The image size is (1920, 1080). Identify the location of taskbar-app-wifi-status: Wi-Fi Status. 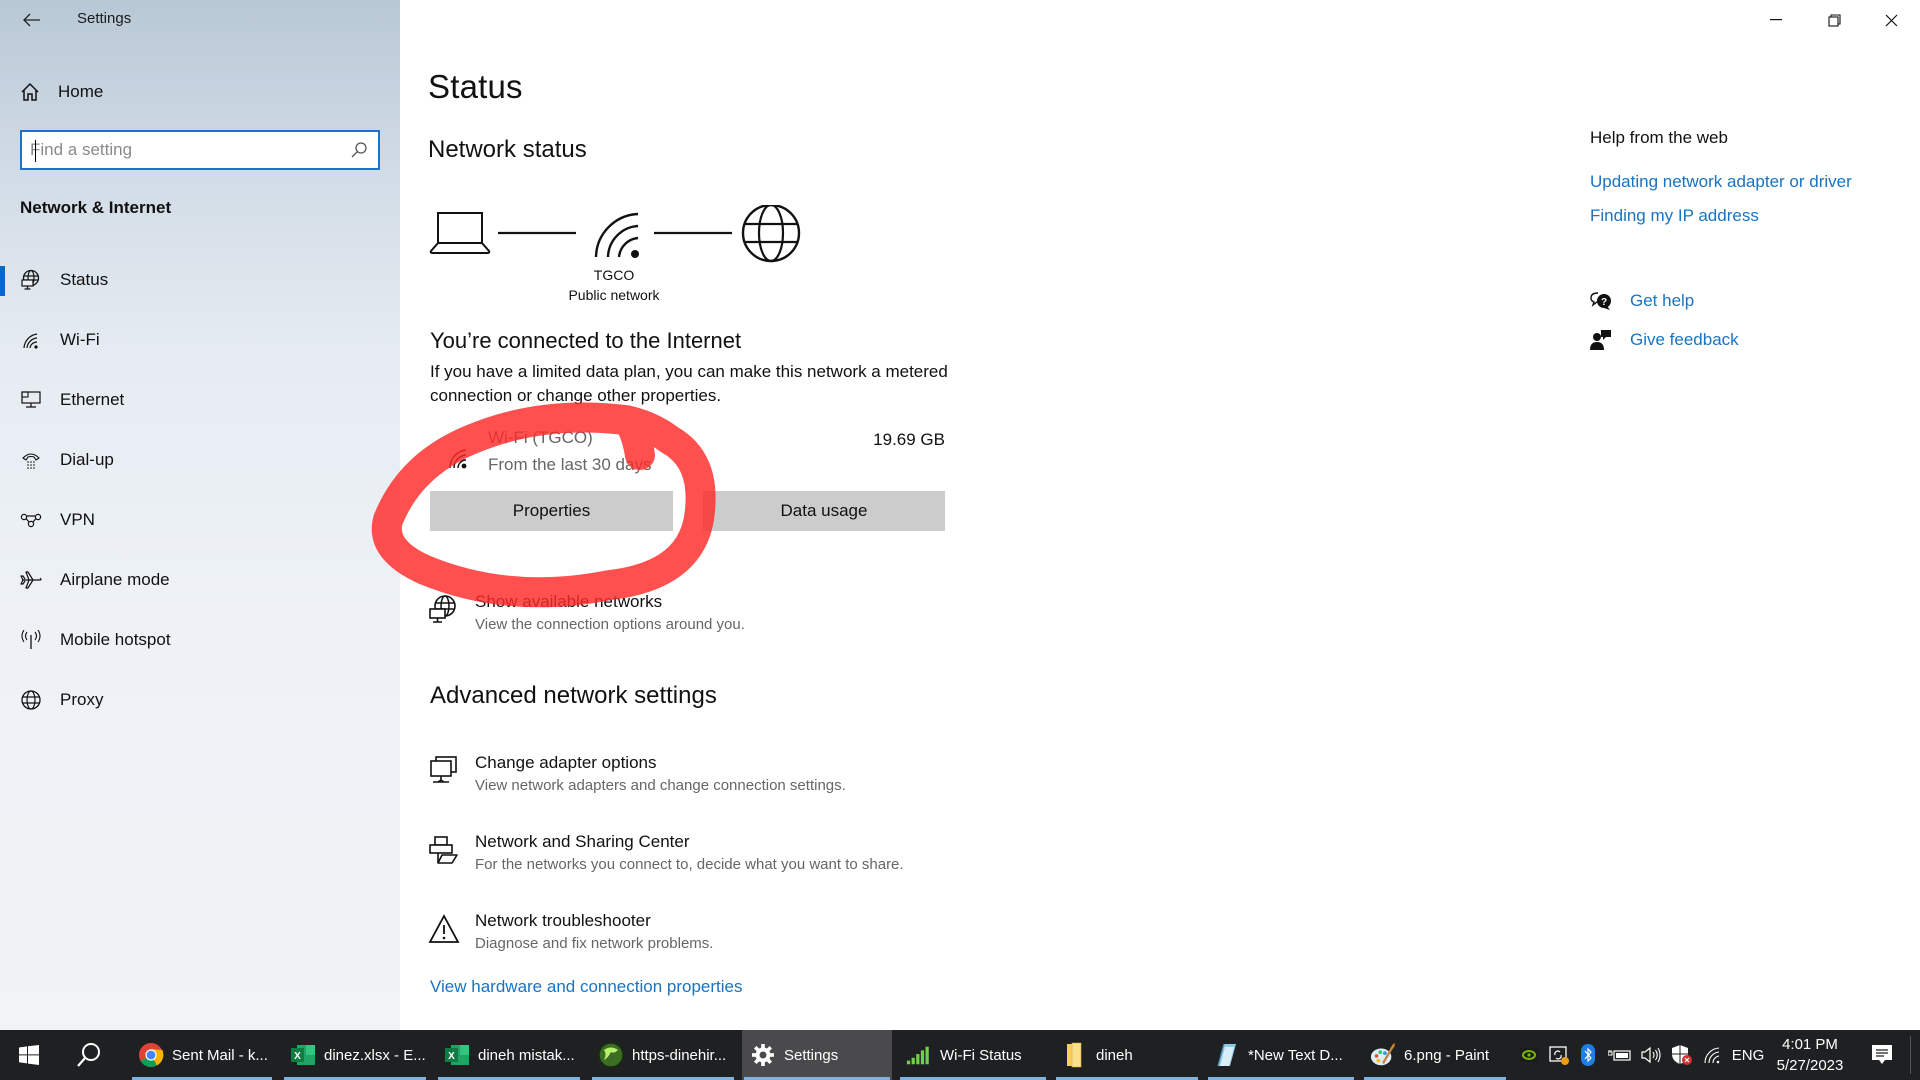
(973, 1055).